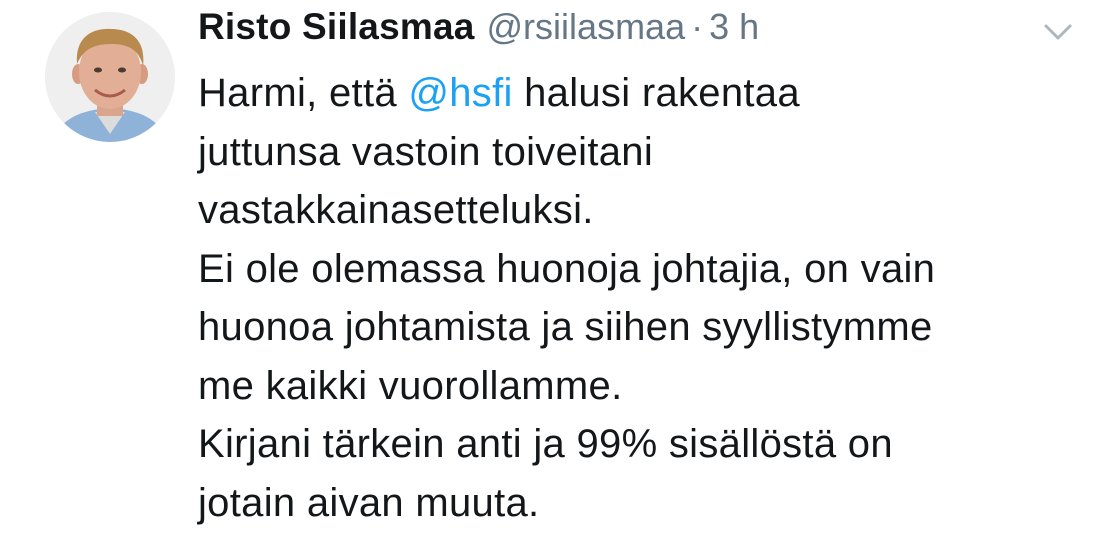  I want to click on avatar-image, so click(110, 77).